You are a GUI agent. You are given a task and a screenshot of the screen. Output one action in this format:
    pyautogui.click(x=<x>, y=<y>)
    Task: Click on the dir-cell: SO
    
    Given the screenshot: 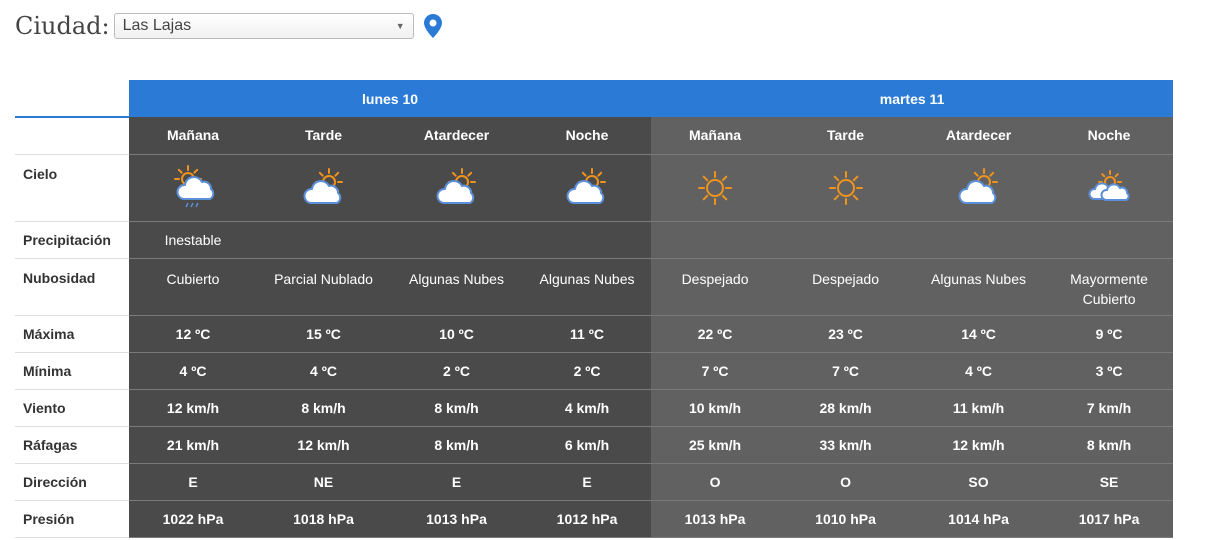 What is the action you would take?
    pyautogui.click(x=979, y=482)
    